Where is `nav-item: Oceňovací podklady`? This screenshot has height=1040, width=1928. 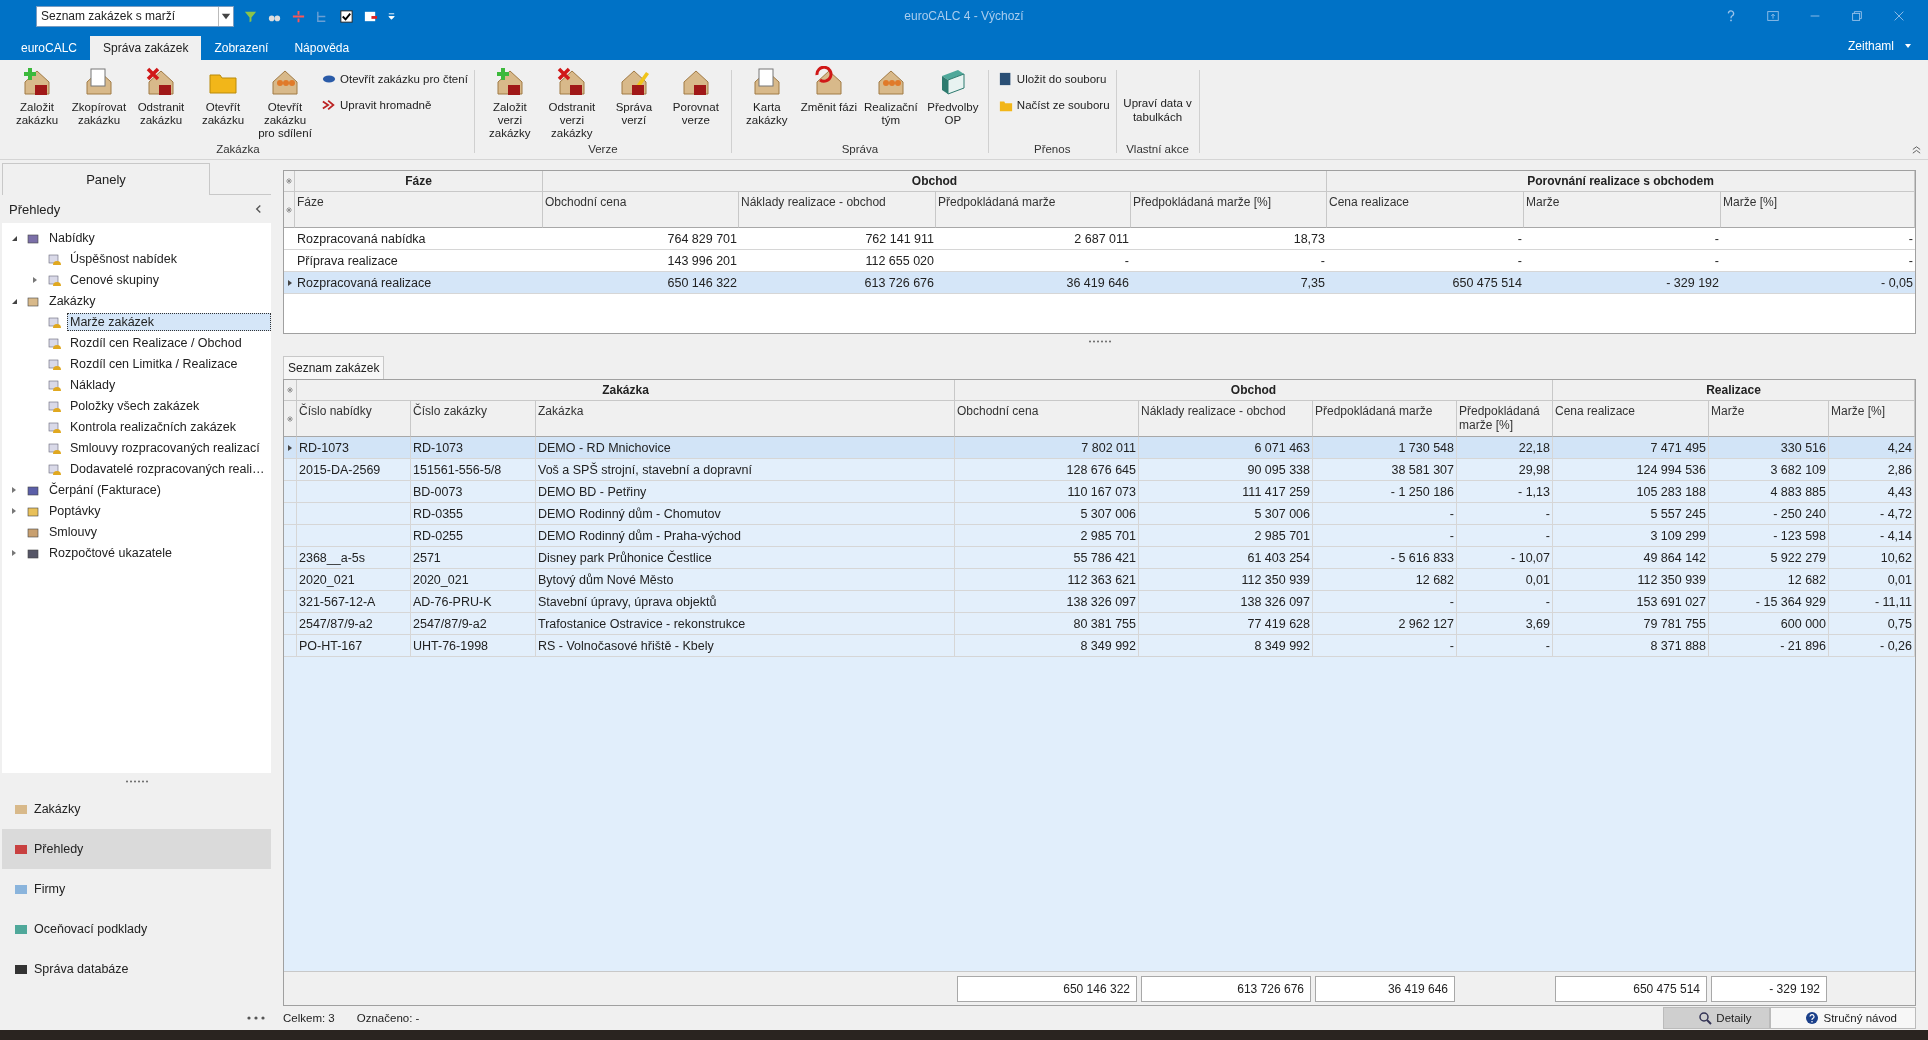 nav-item: Oceňovací podklady is located at coordinates (136, 929).